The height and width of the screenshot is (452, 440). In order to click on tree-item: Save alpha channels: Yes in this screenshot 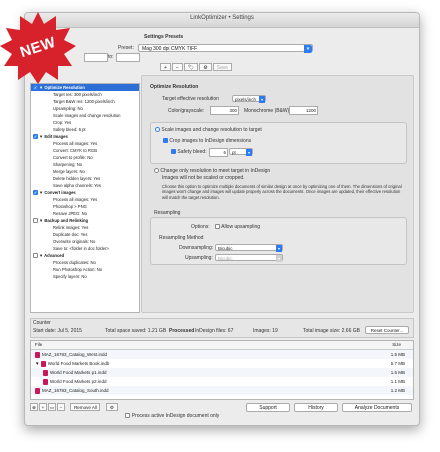, I will do `click(85, 185)`.